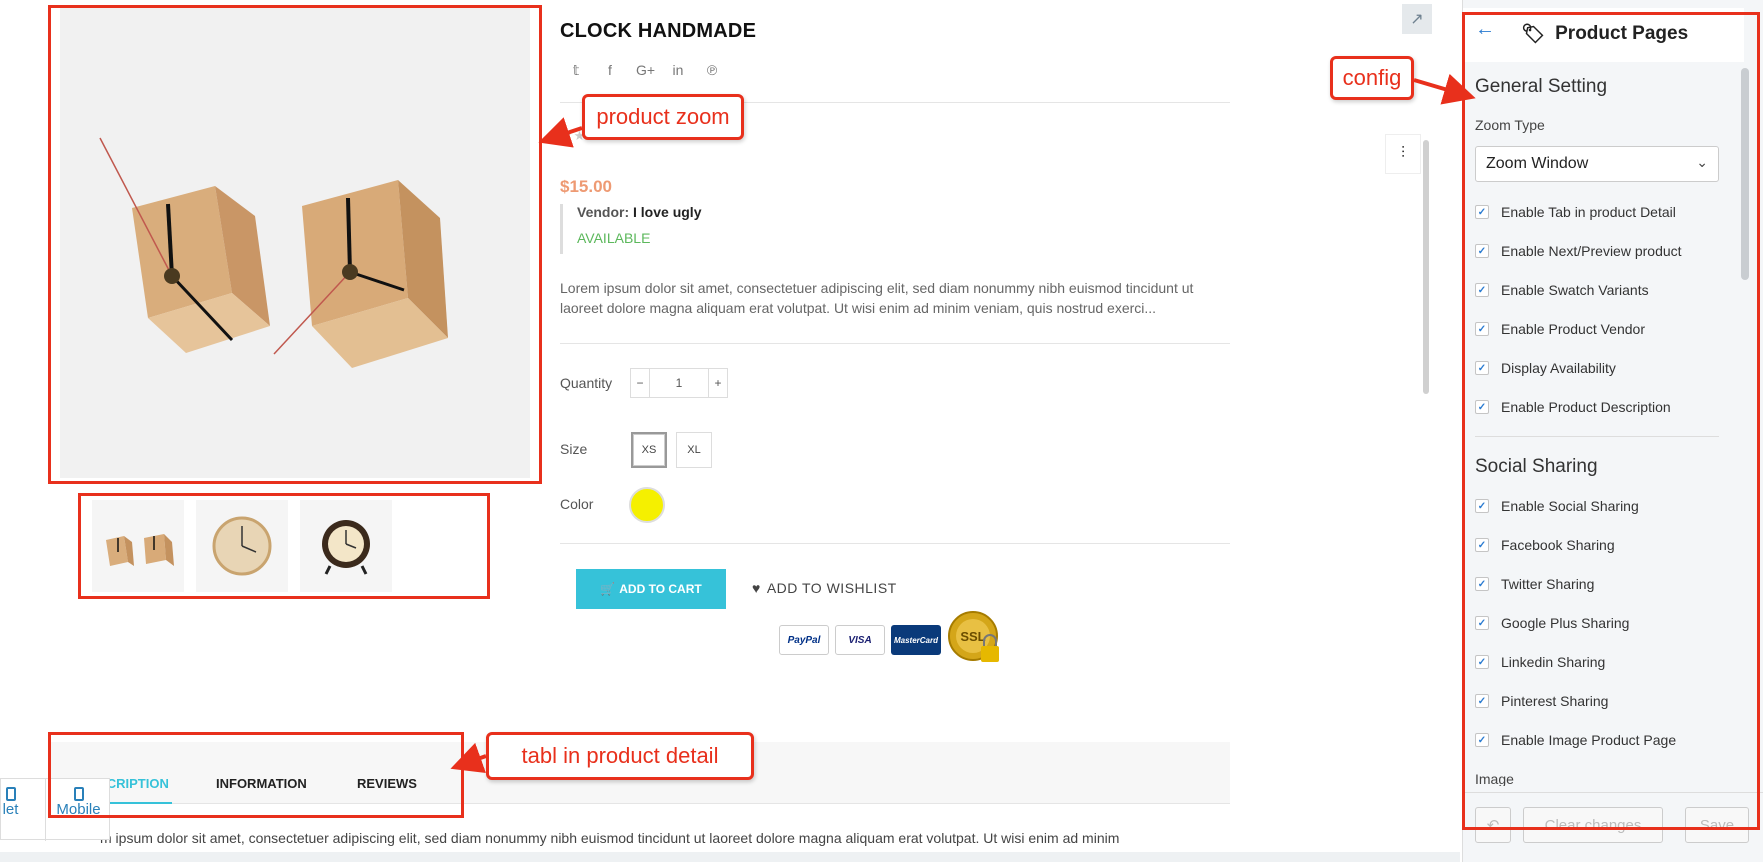 This screenshot has height=862, width=1763. Describe the element at coordinates (831, 588) in the screenshot. I see `add-to-wishlist-label: ADD TO WISHLIST` at that location.